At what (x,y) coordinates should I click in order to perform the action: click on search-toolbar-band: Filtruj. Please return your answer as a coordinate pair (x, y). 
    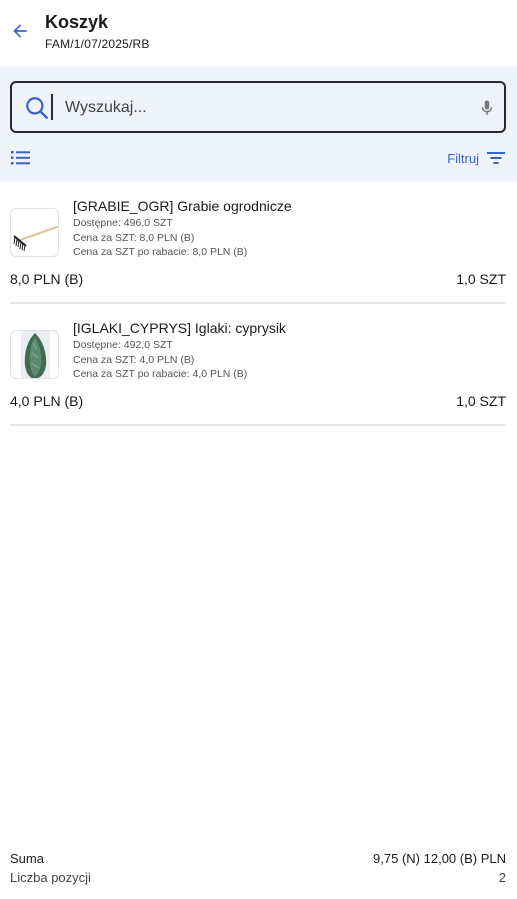
    Looking at the image, I should click on (258, 124).